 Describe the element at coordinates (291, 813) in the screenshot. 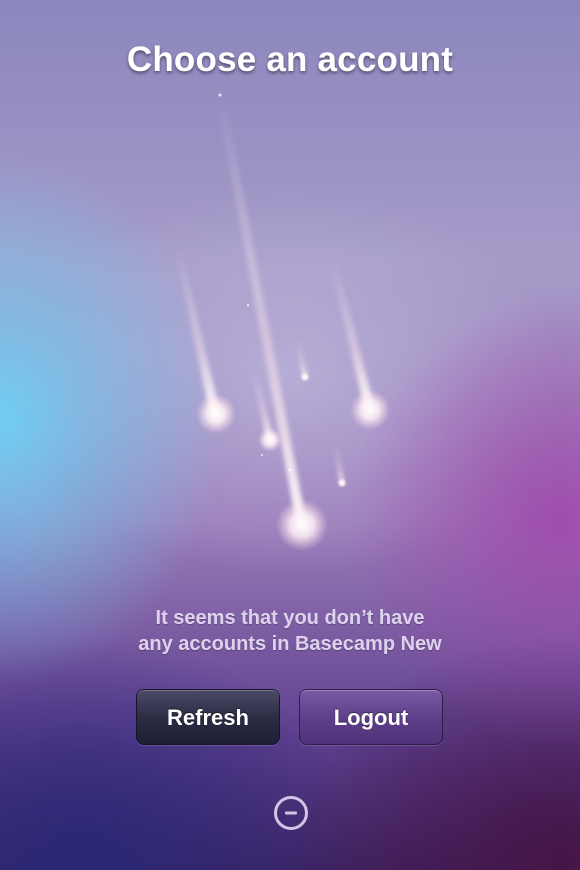

I see `minus-circle-icon` at that location.